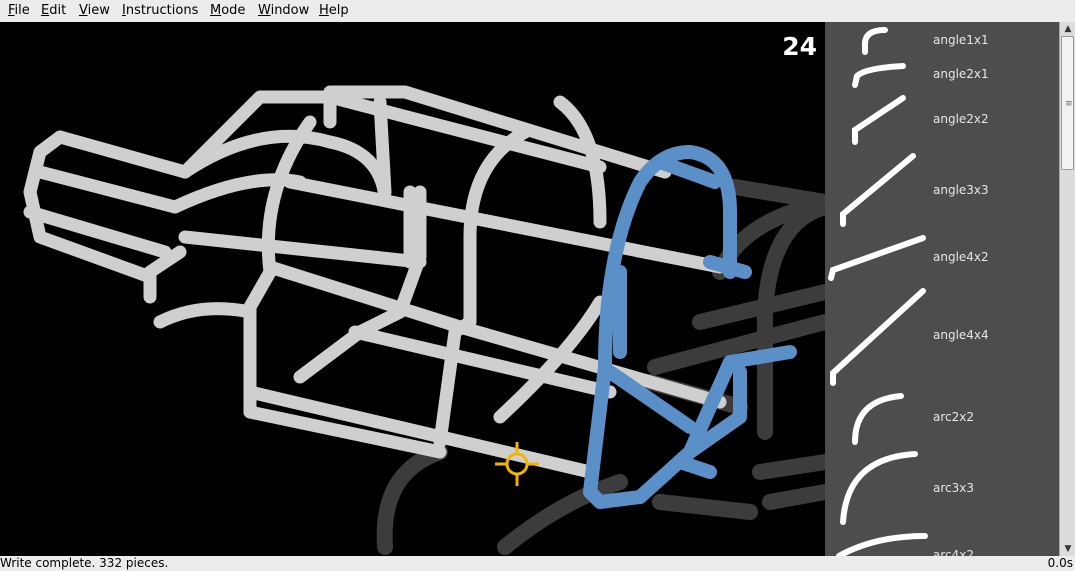  What do you see at coordinates (875, 41) in the screenshot?
I see `angle1x1-icon` at bounding box center [875, 41].